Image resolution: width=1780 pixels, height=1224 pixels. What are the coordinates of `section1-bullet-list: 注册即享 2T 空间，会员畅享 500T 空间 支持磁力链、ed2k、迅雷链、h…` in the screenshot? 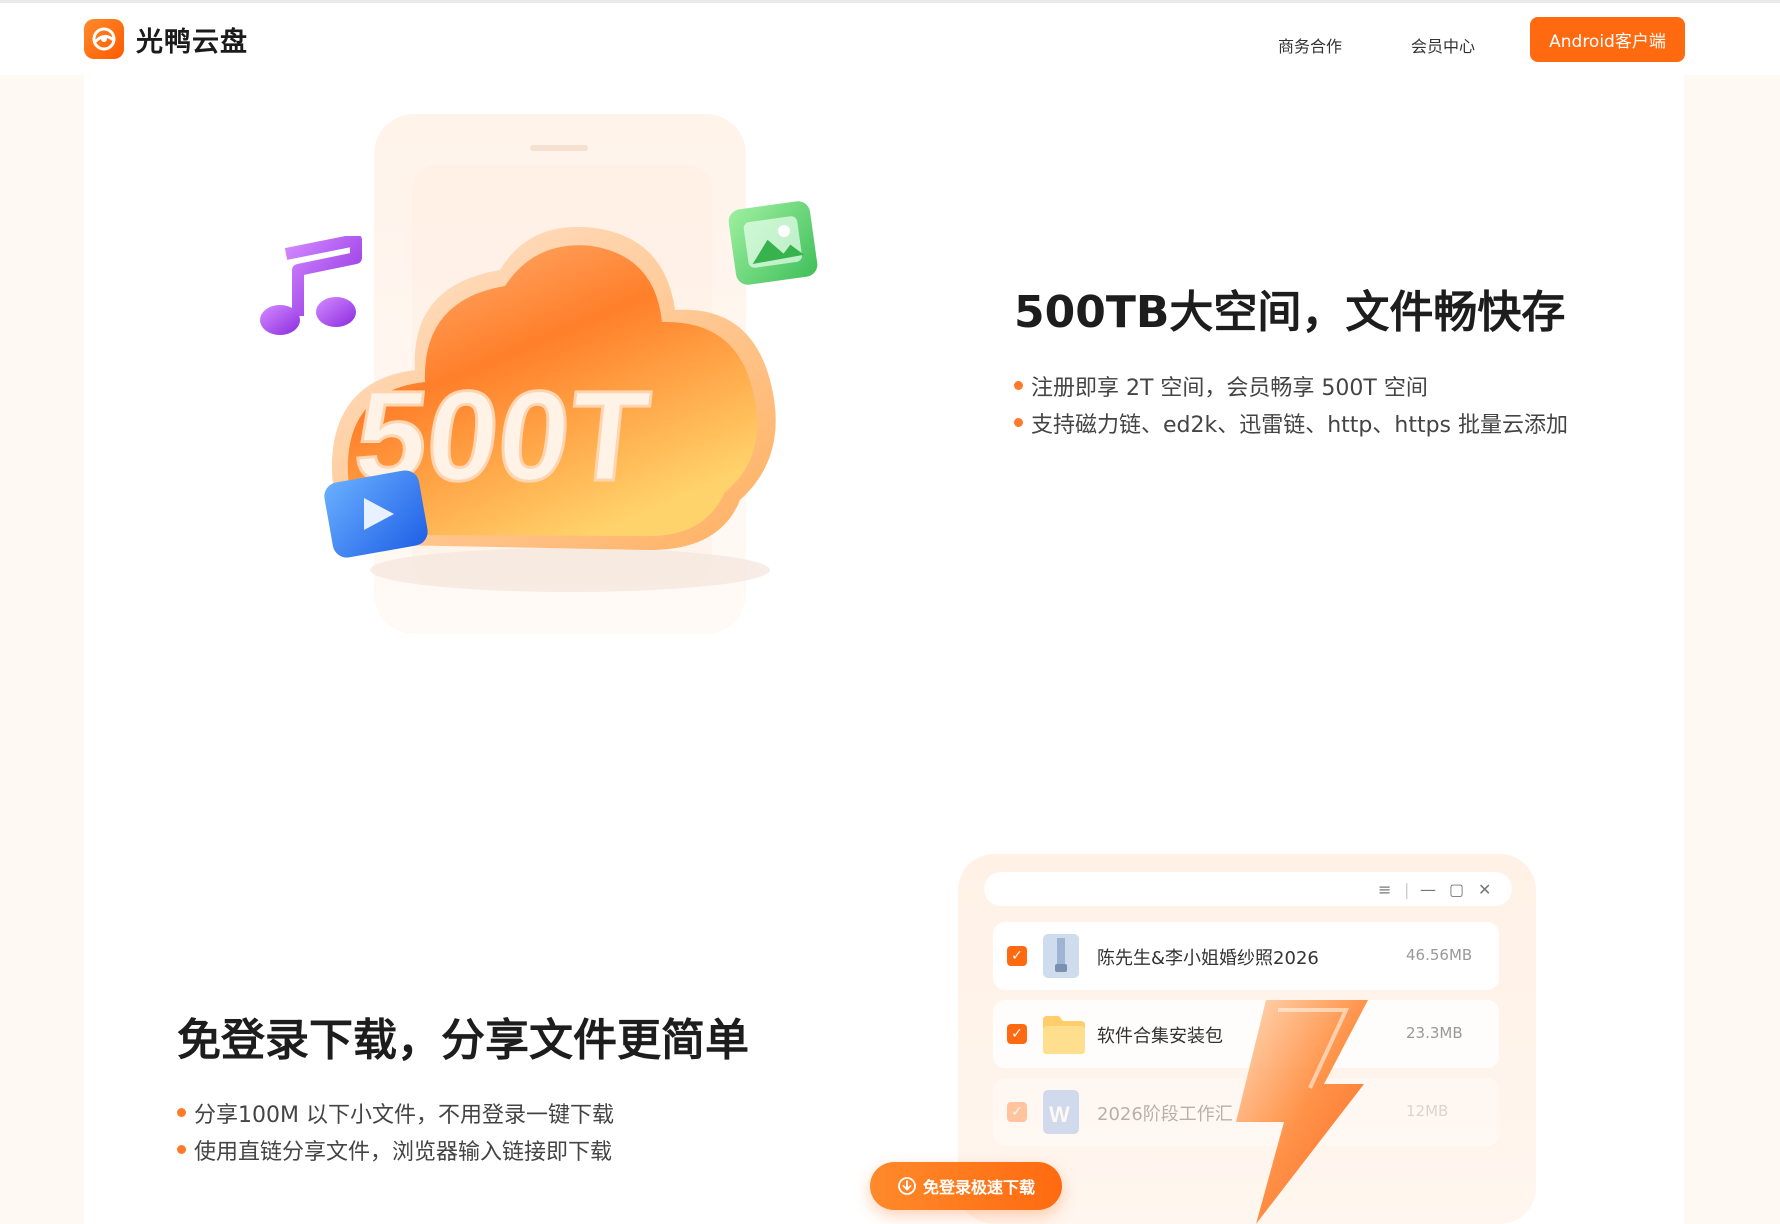 It's located at (1291, 404).